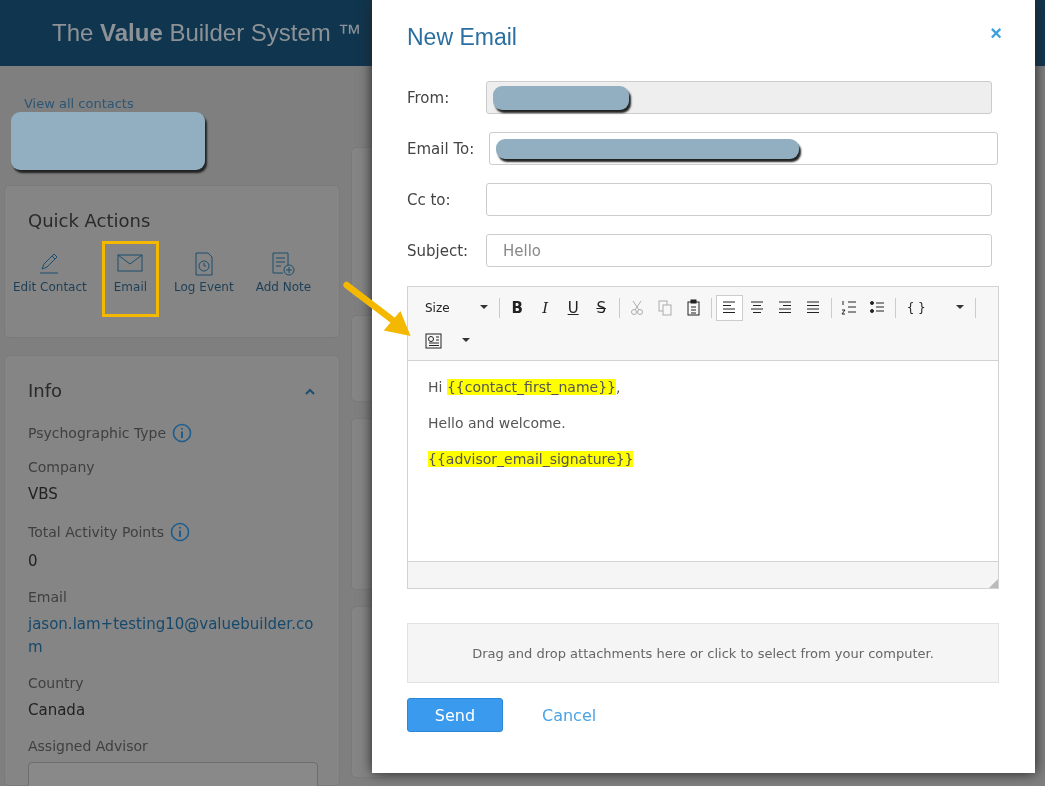 Image resolution: width=1045 pixels, height=786 pixels. What do you see at coordinates (438, 250) in the screenshot?
I see `field-label: Subject:` at bounding box center [438, 250].